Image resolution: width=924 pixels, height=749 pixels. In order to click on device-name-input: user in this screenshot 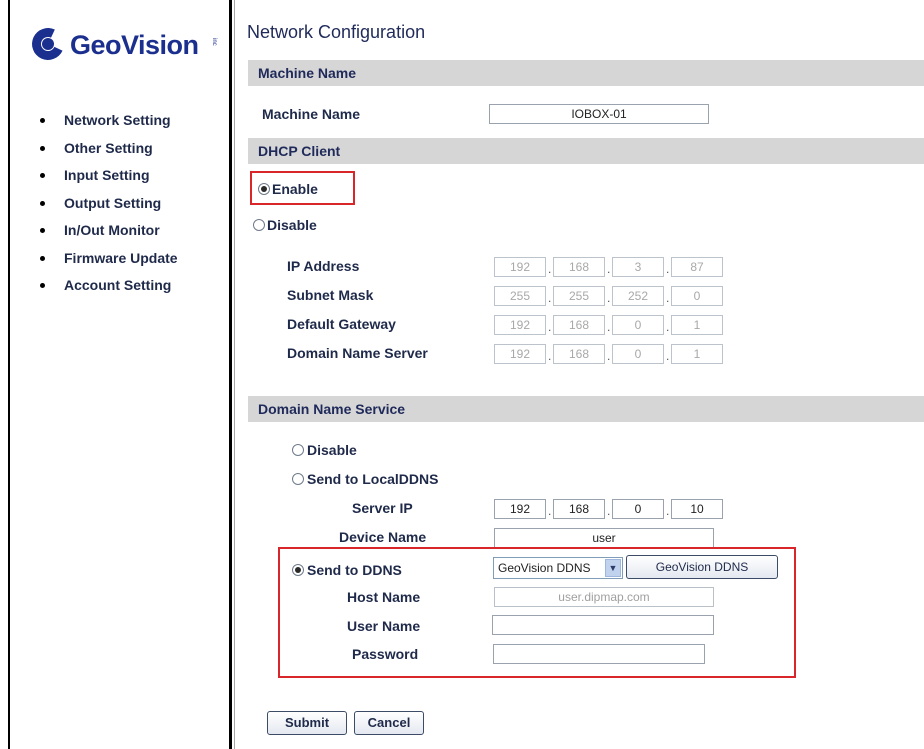, I will do `click(604, 538)`.